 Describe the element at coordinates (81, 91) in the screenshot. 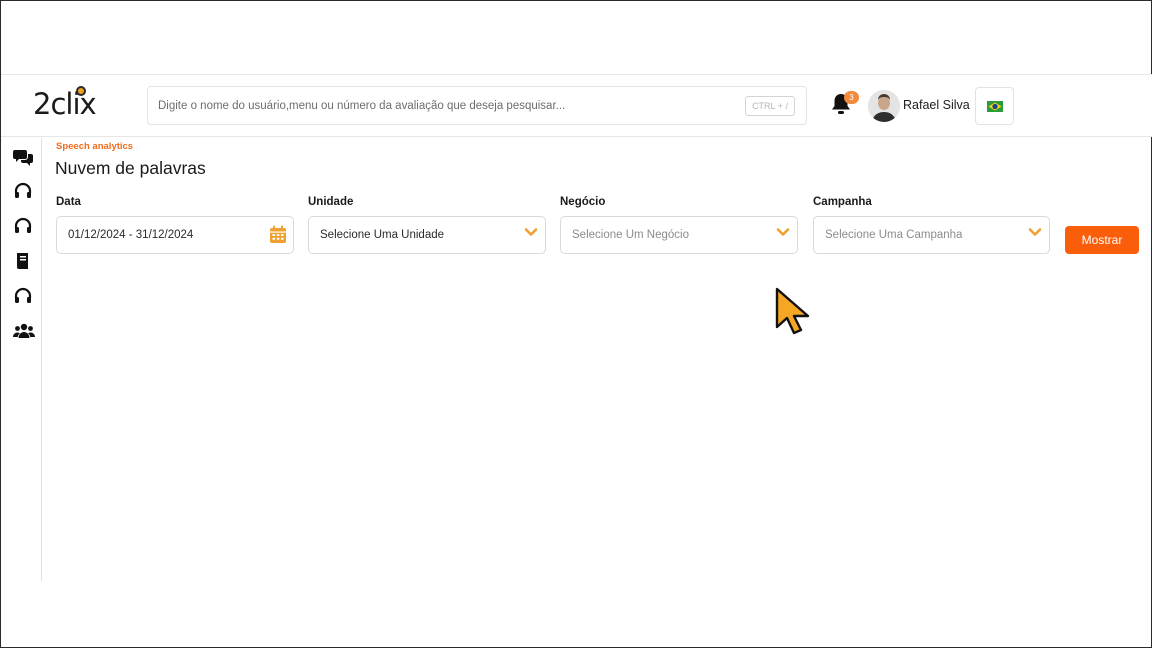

I see `logo-dot-icon` at that location.